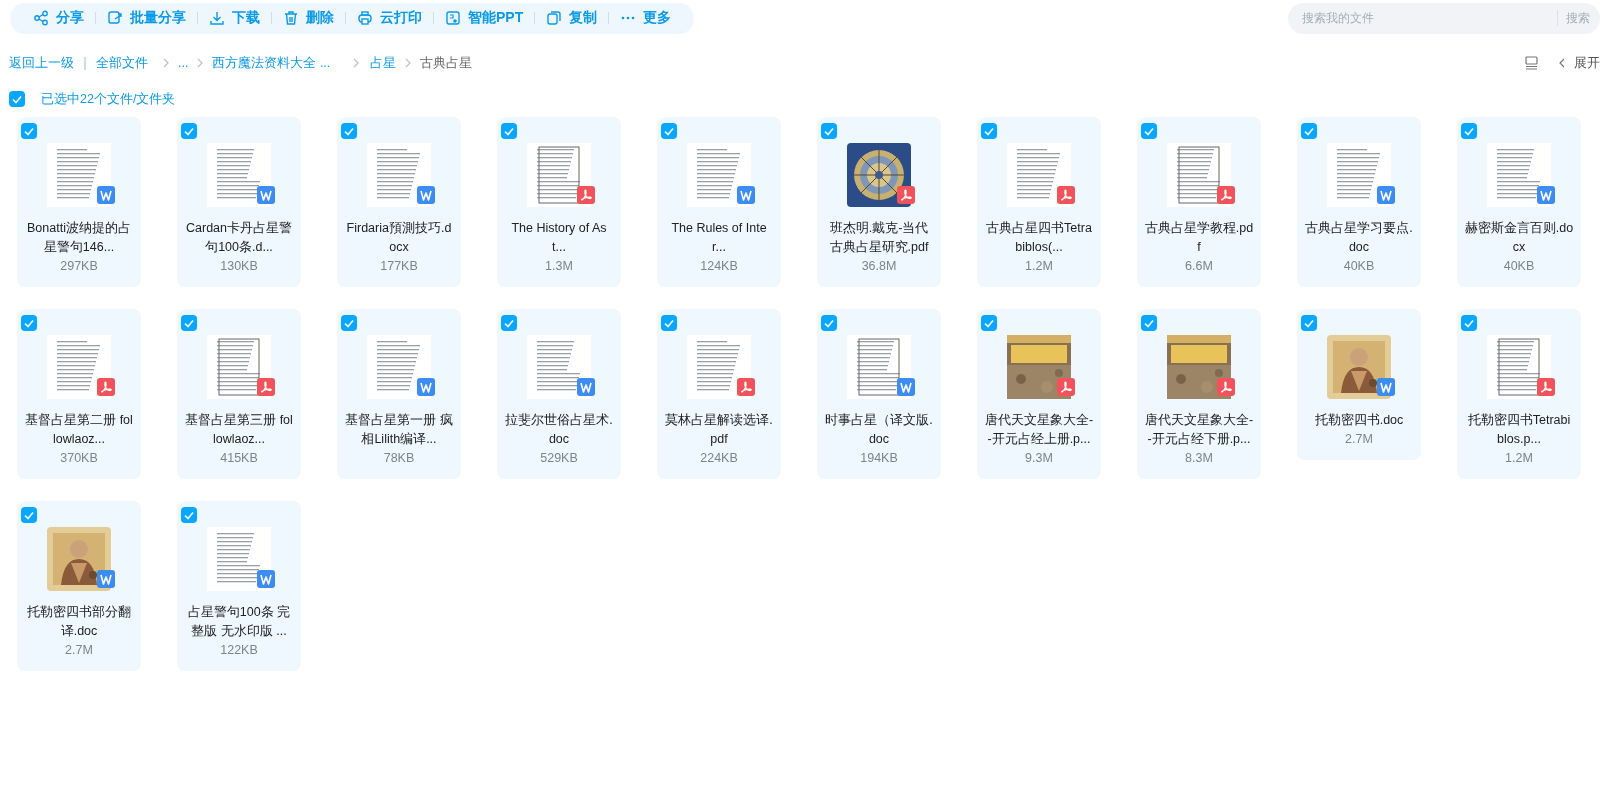  Describe the element at coordinates (559, 458) in the screenshot. I see `file-size: 529KB` at that location.